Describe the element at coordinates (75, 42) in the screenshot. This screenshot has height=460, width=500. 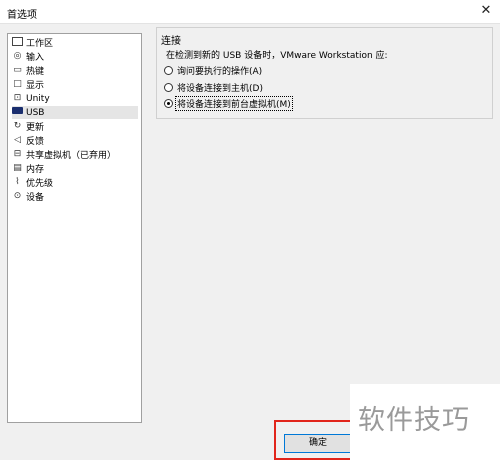
I see `sidebar-item-workspace: 工作区` at that location.